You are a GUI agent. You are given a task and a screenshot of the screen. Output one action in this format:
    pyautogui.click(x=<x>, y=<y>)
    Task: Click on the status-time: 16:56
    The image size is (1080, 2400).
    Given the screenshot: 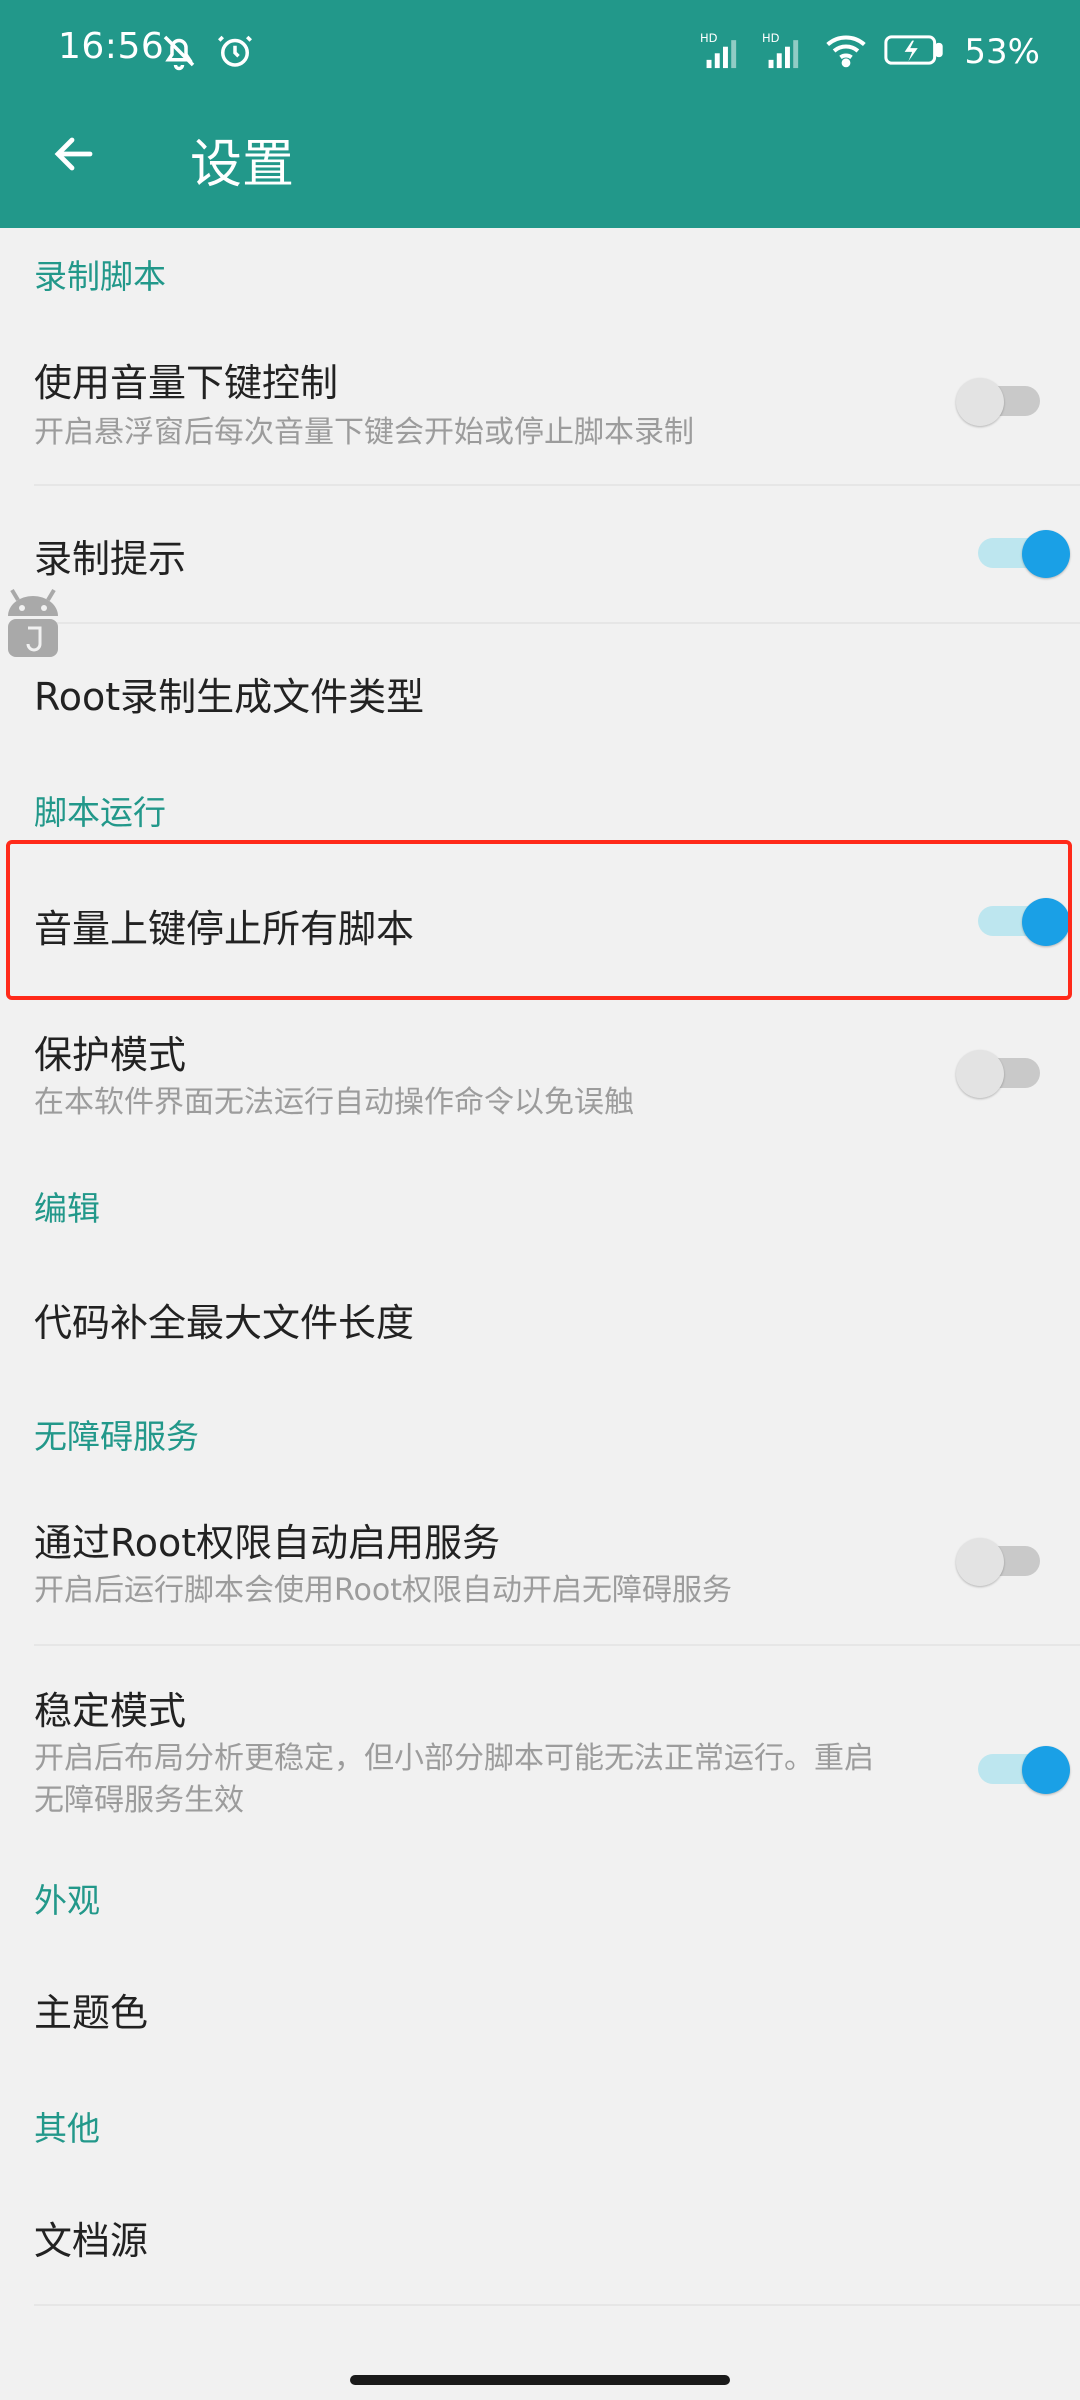 What is the action you would take?
    pyautogui.click(x=111, y=46)
    